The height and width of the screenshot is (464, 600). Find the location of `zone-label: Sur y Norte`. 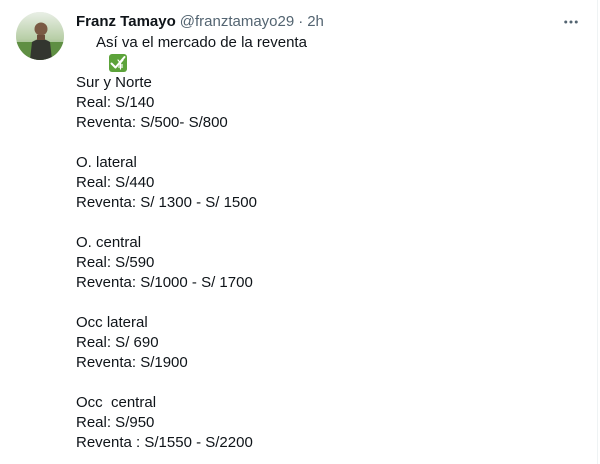

zone-label: Sur y Norte is located at coordinates (114, 82).